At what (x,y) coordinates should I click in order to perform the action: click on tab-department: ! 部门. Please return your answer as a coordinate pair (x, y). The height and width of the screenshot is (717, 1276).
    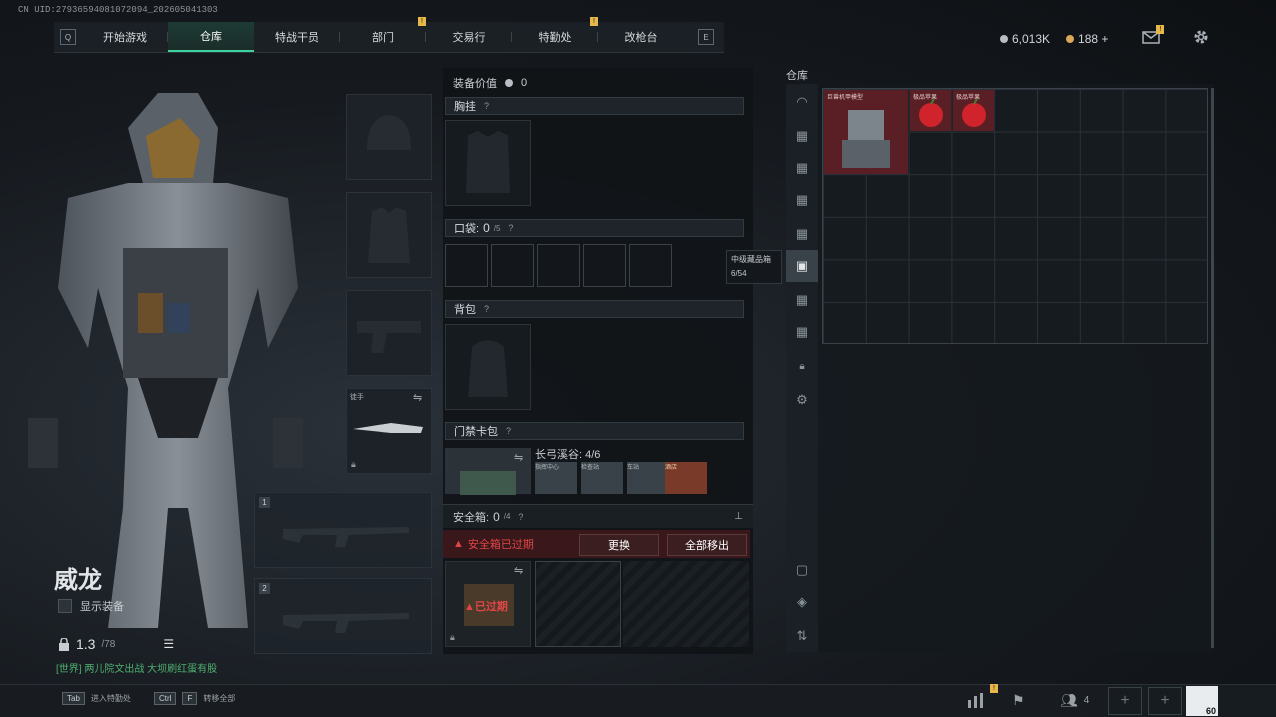
    Looking at the image, I should click on (383, 34).